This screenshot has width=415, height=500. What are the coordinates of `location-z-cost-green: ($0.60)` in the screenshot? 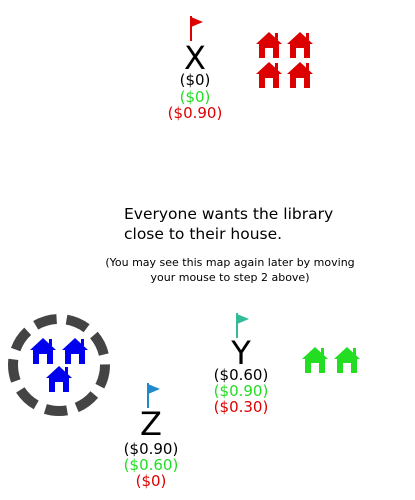 It's located at (151, 465).